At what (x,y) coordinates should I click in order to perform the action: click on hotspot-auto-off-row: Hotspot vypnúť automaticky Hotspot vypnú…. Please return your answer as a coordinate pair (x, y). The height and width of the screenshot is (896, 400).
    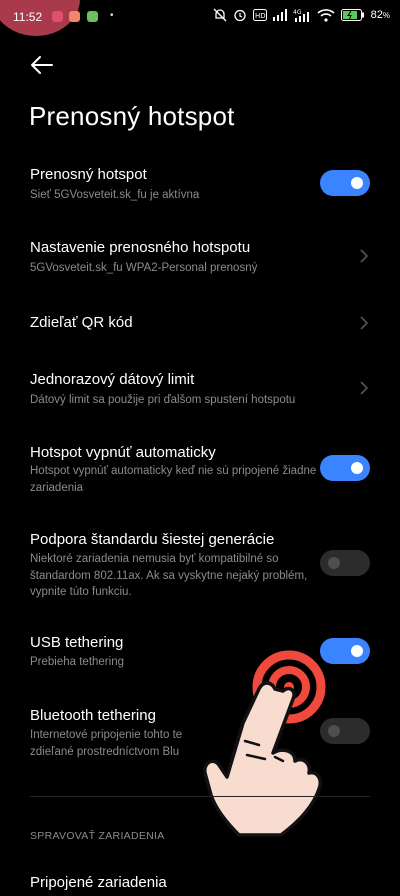
    Looking at the image, I should click on (200, 467).